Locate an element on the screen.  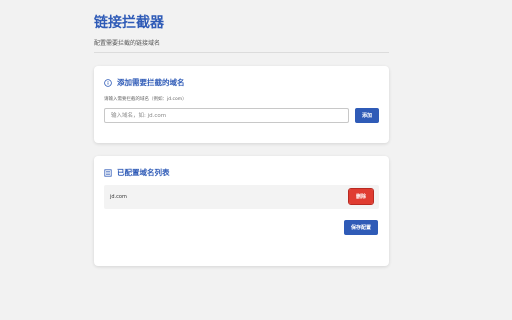
domain-input is located at coordinates (226, 115).